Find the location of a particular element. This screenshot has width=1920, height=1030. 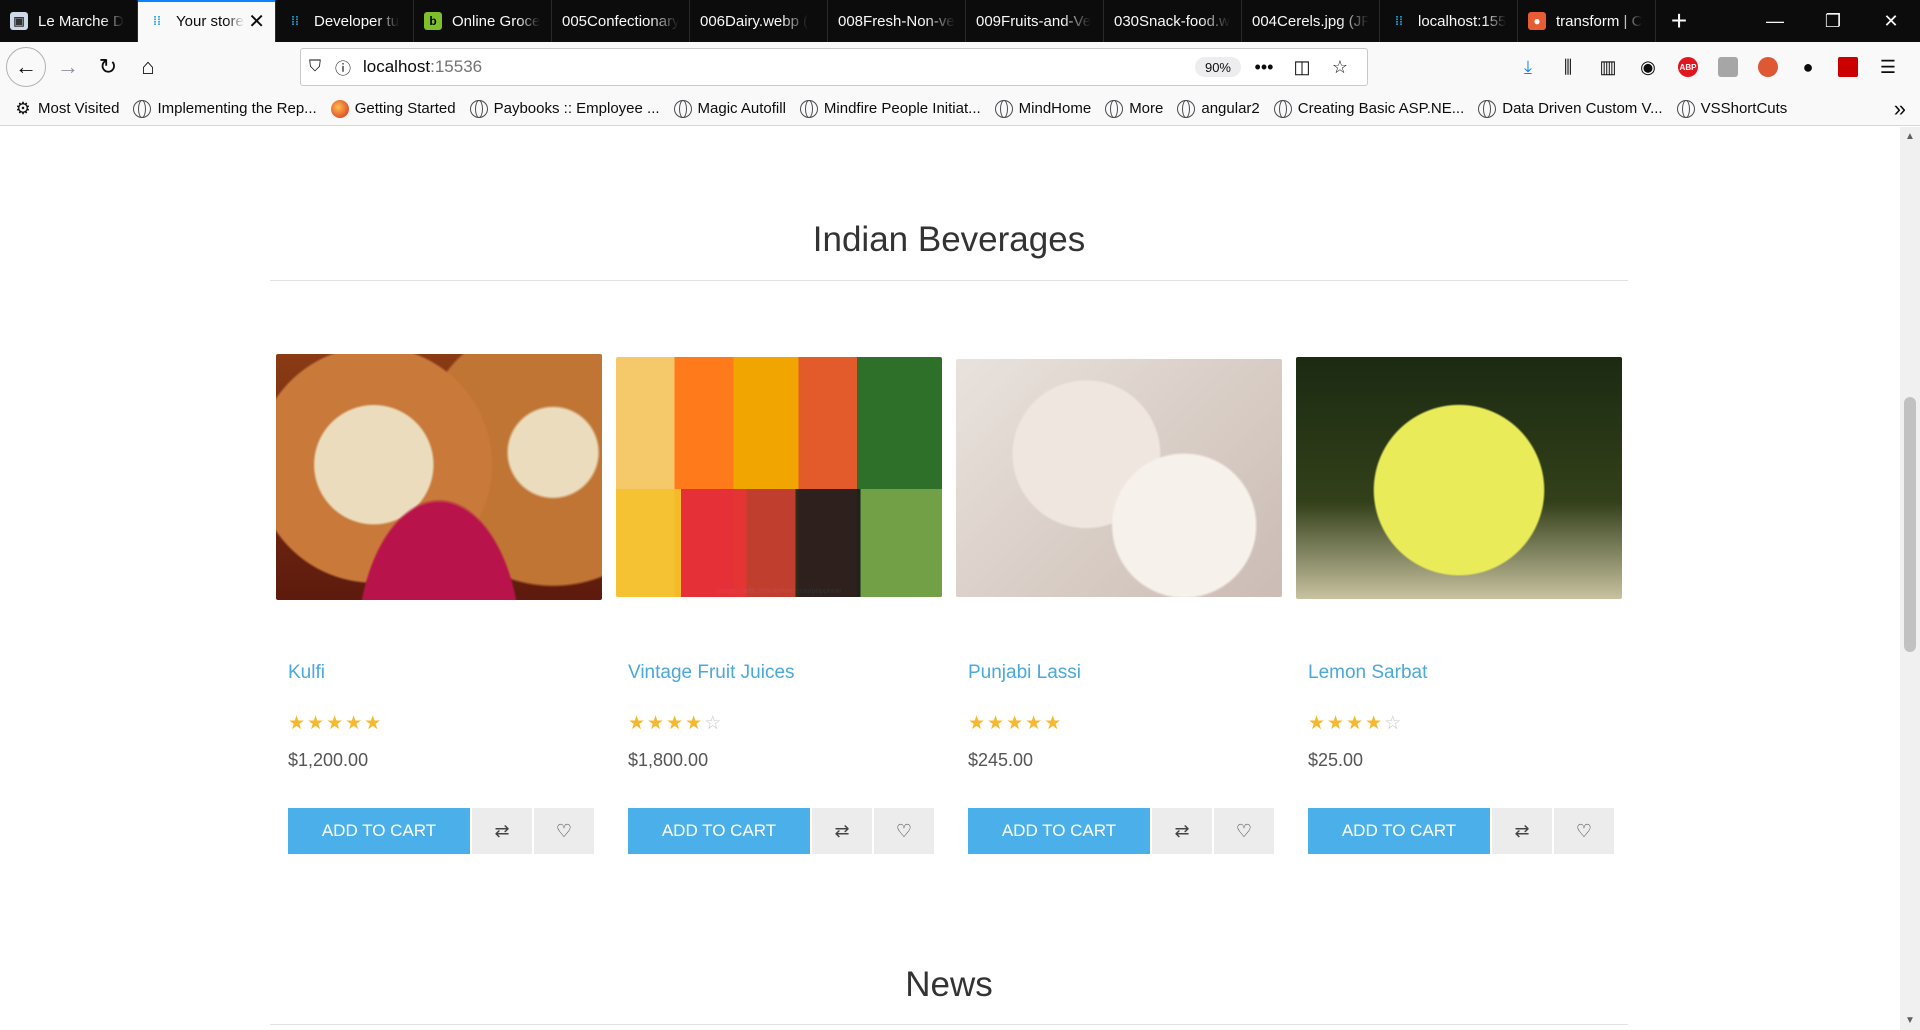

menu-icon: ☰ is located at coordinates (1888, 67).